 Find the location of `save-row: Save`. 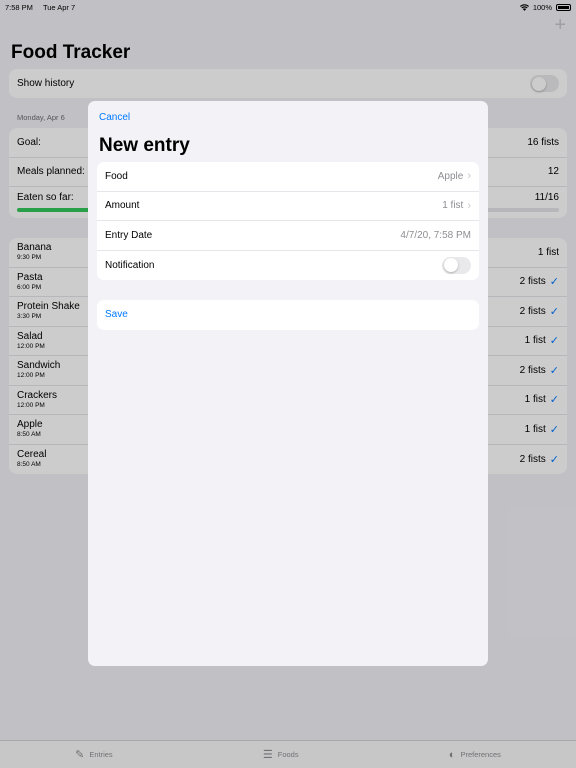

save-row: Save is located at coordinates (288, 315).